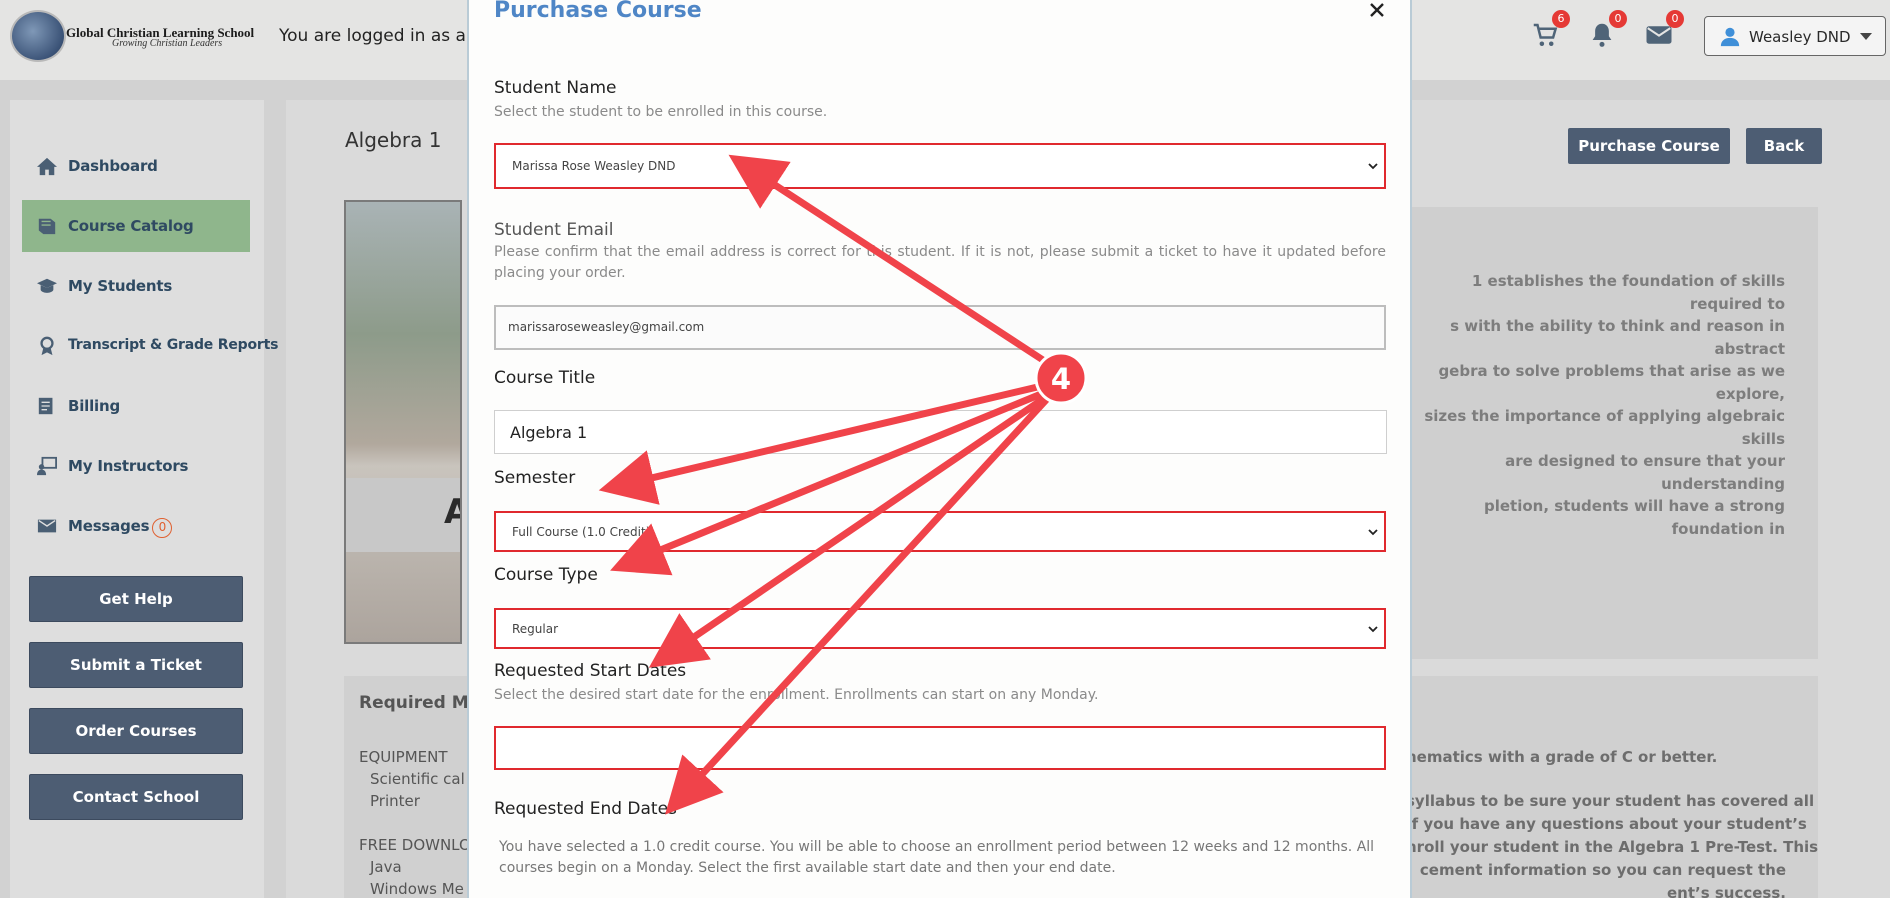 The width and height of the screenshot is (1890, 898). I want to click on student-name-label: Student Name, so click(555, 88).